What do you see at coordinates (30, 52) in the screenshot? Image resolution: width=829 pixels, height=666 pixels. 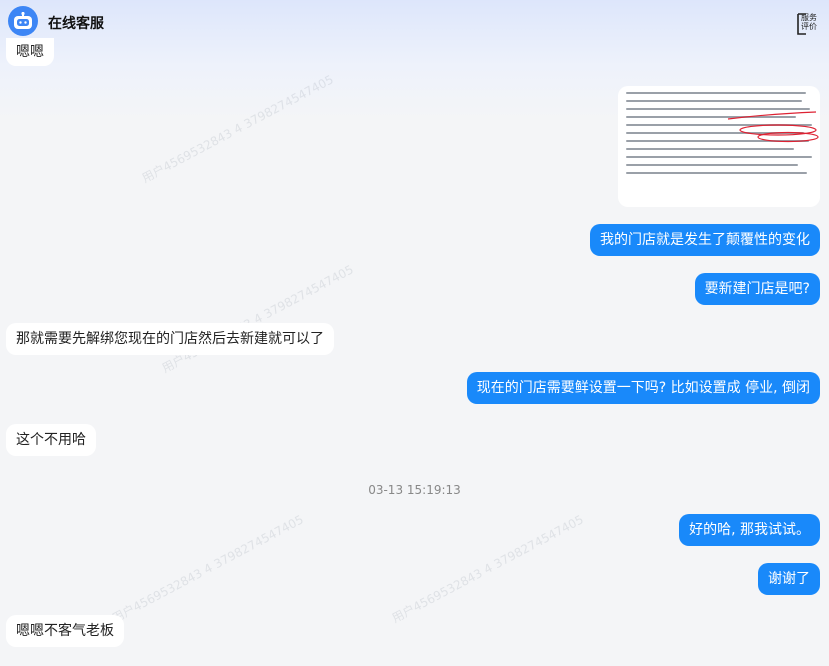 I see `message-incoming: 嗯嗯` at bounding box center [30, 52].